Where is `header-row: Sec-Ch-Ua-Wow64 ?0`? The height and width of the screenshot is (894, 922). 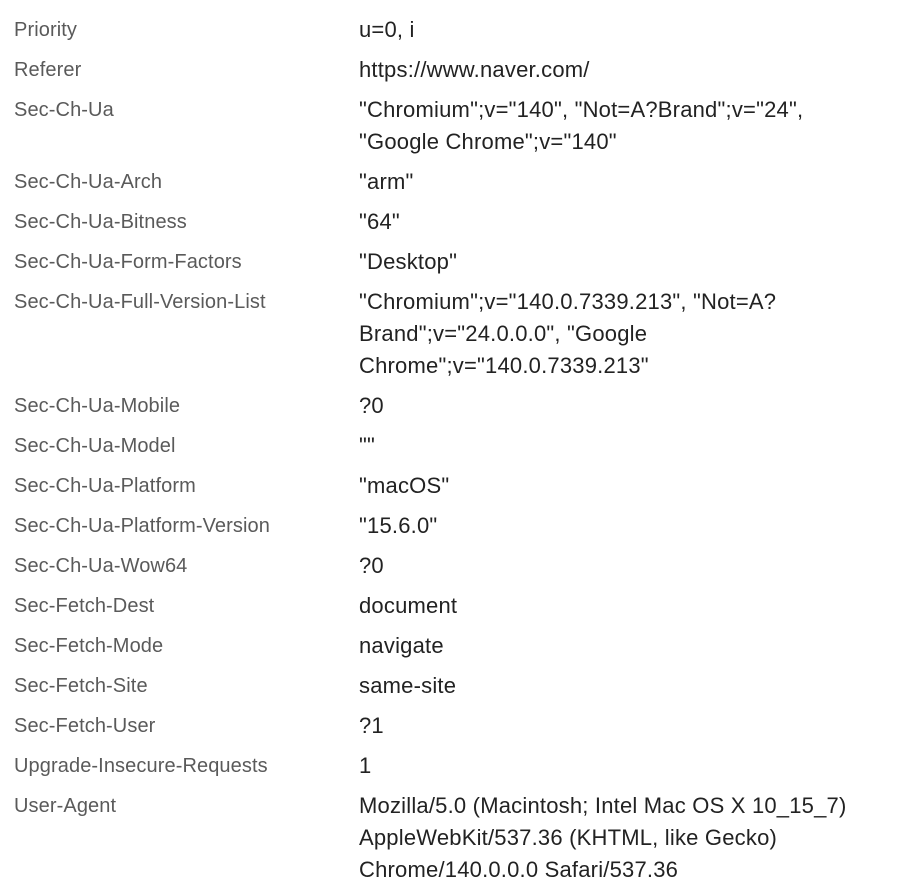 header-row: Sec-Ch-Ua-Wow64 ?0 is located at coordinates (461, 570).